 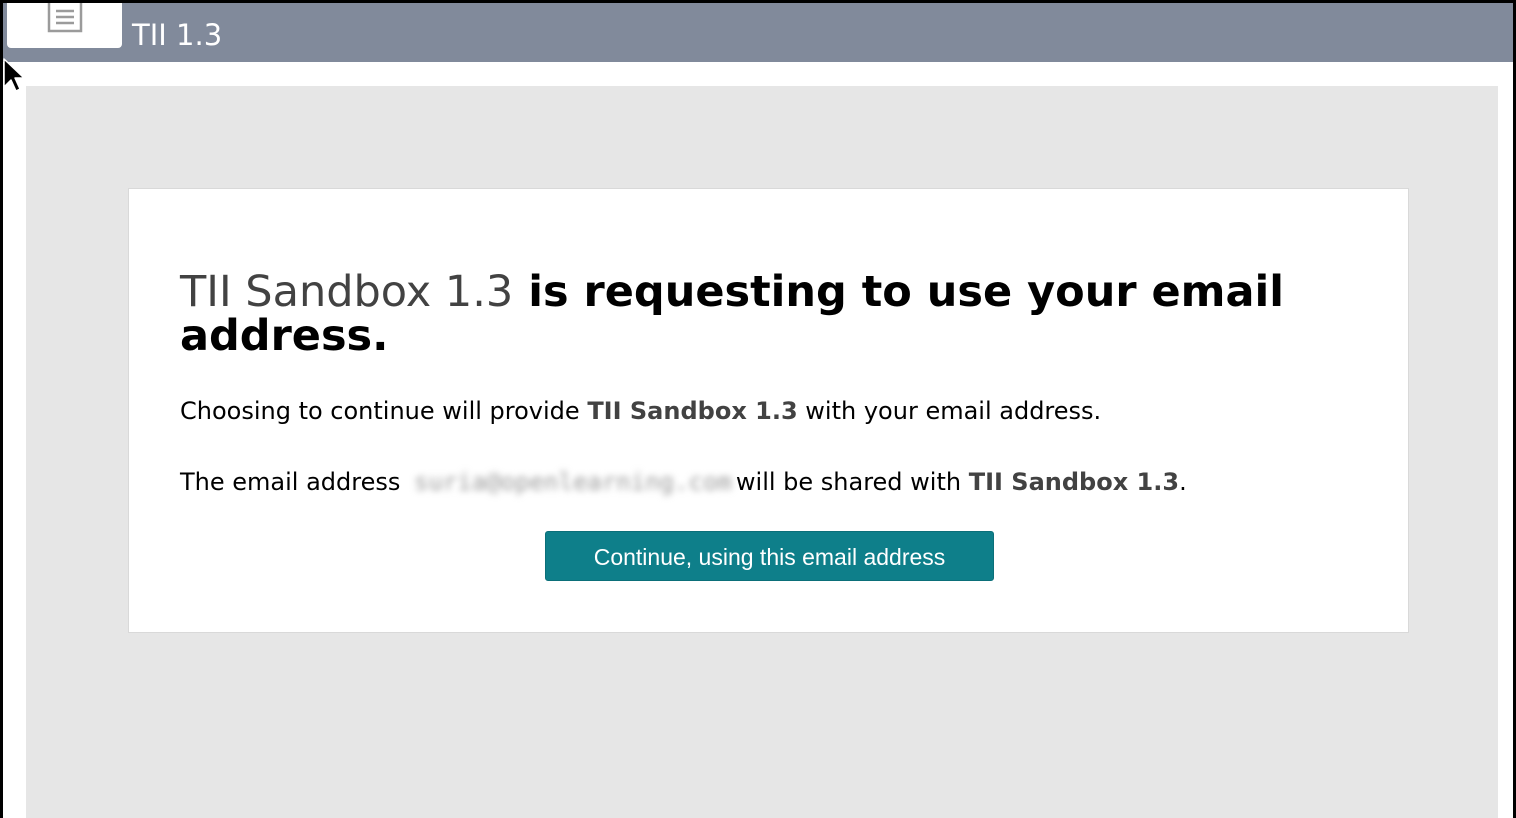 I want to click on email-address: suria@openlearning.com, so click(x=573, y=482).